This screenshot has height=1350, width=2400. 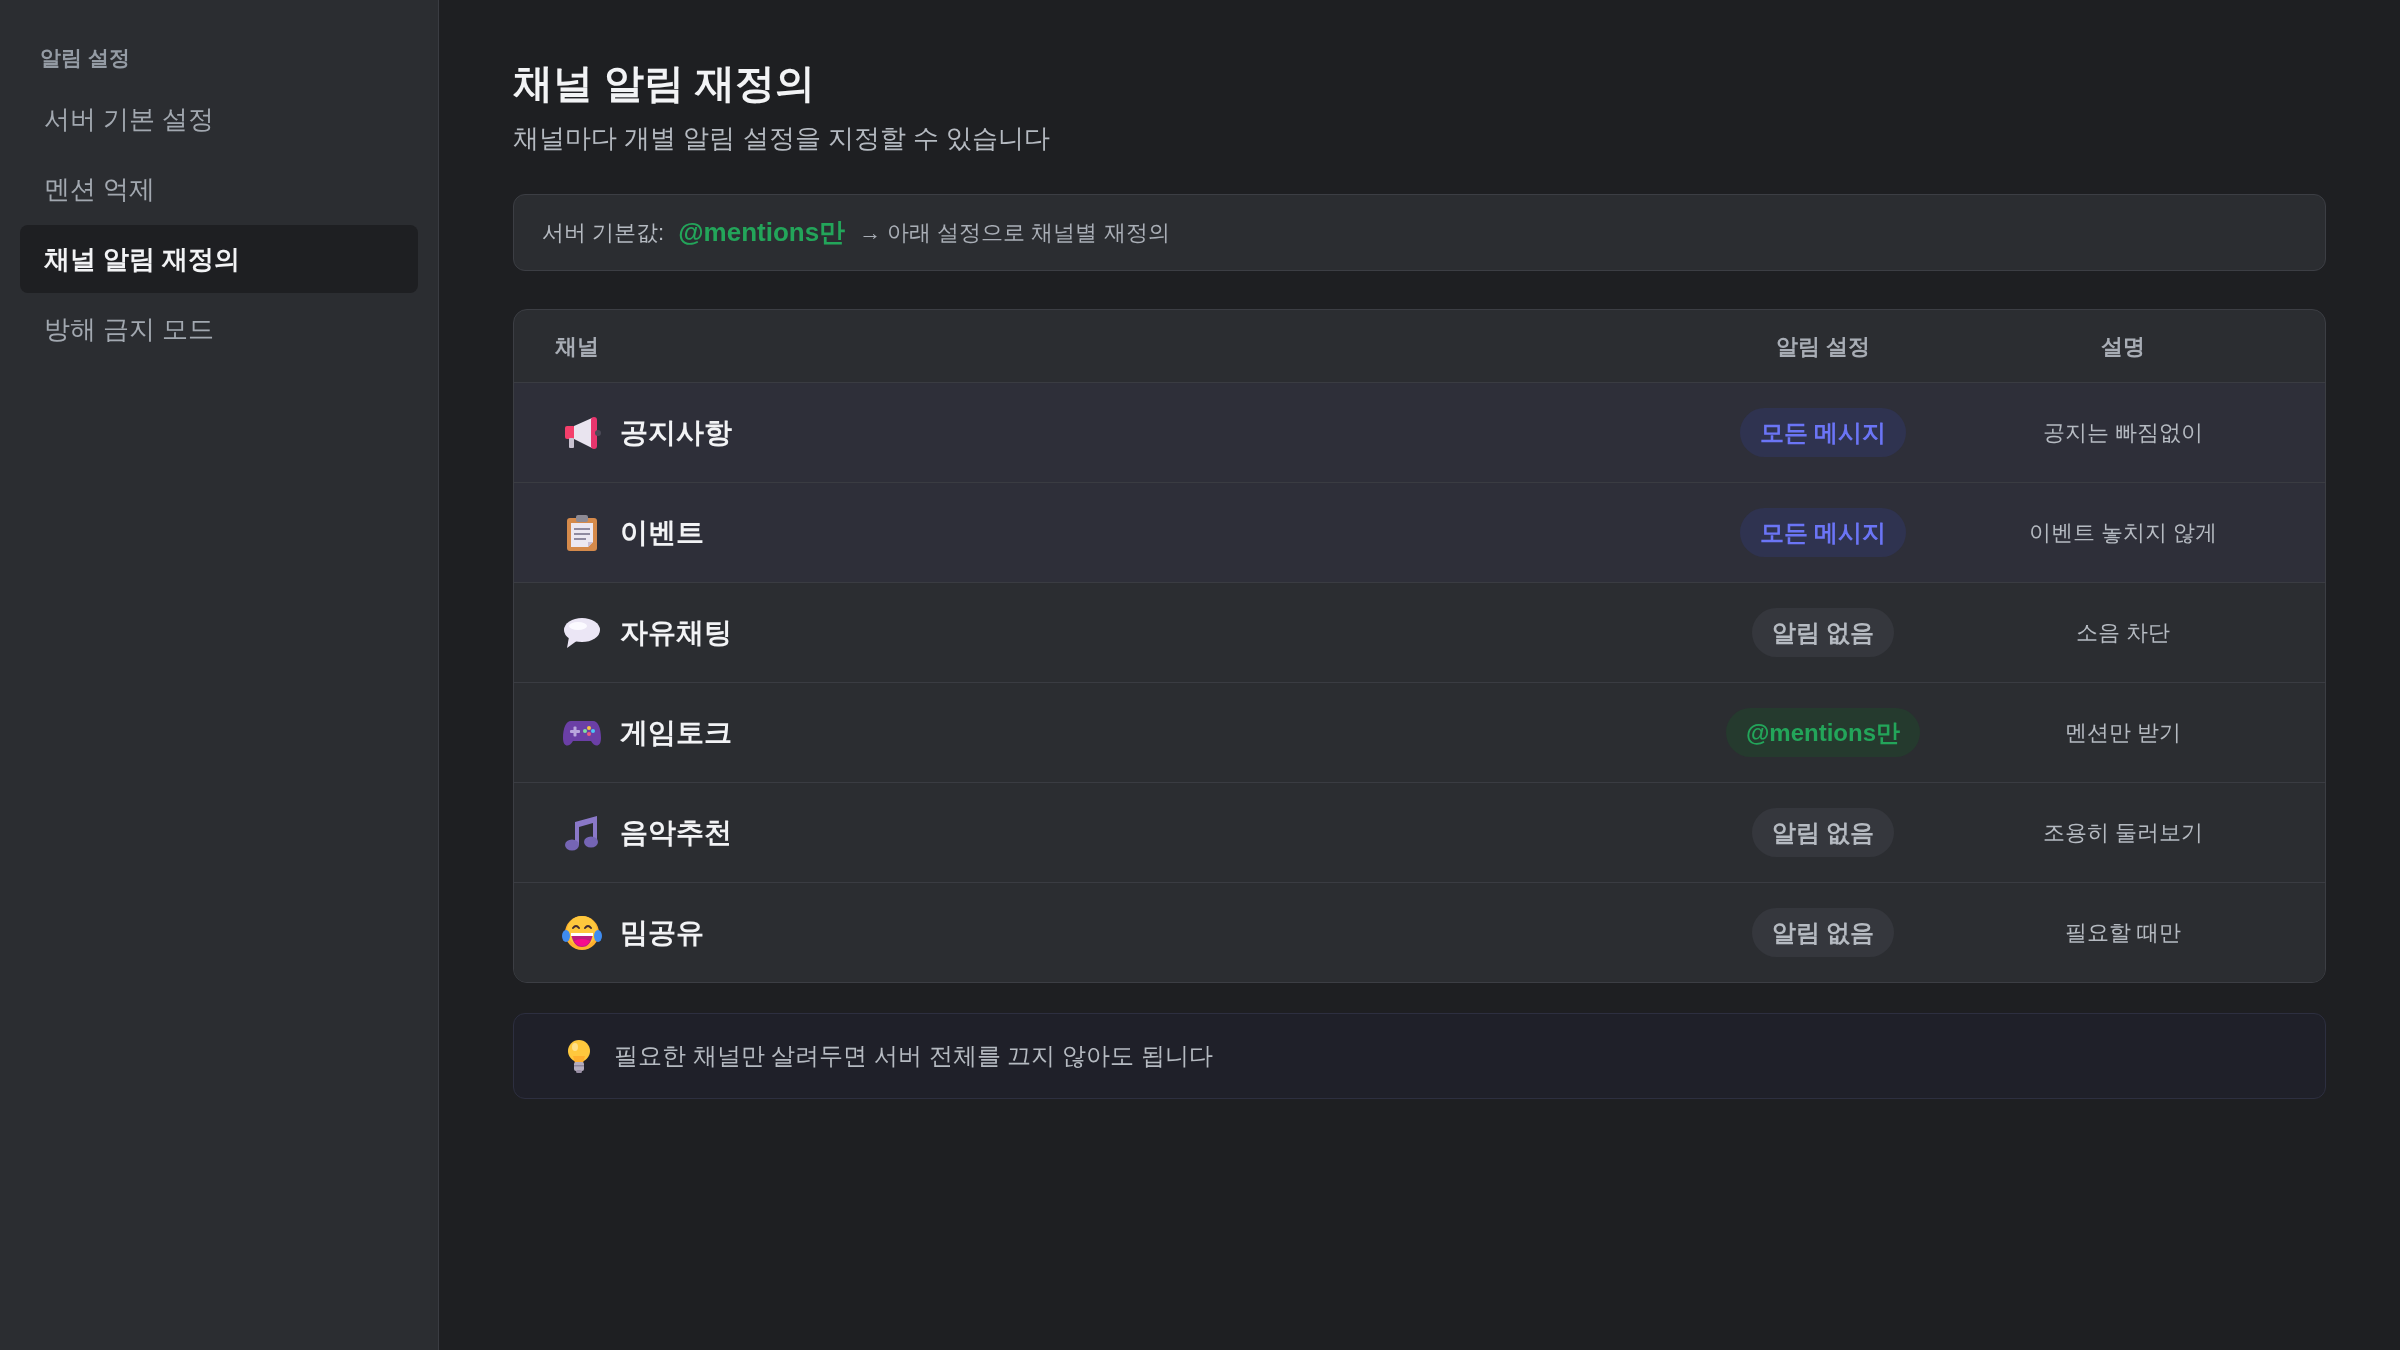 What do you see at coordinates (219, 329) in the screenshot?
I see `sidebar-item: 방해 금지 모드` at bounding box center [219, 329].